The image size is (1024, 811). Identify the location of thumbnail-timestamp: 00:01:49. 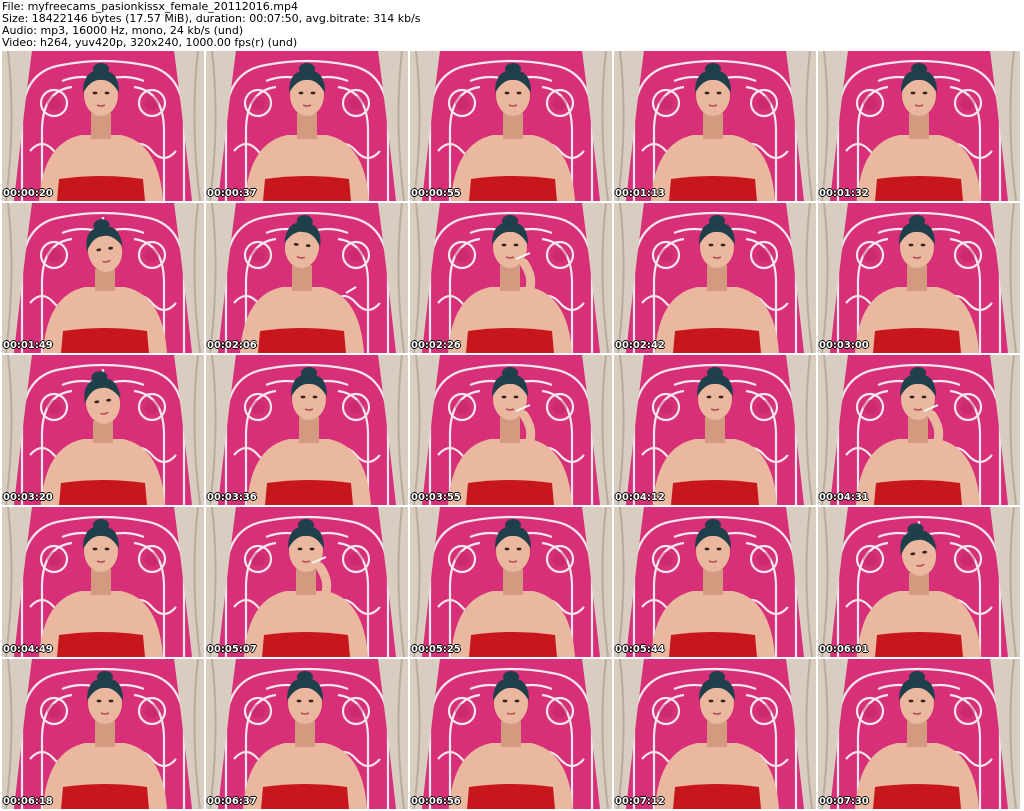
(28, 345).